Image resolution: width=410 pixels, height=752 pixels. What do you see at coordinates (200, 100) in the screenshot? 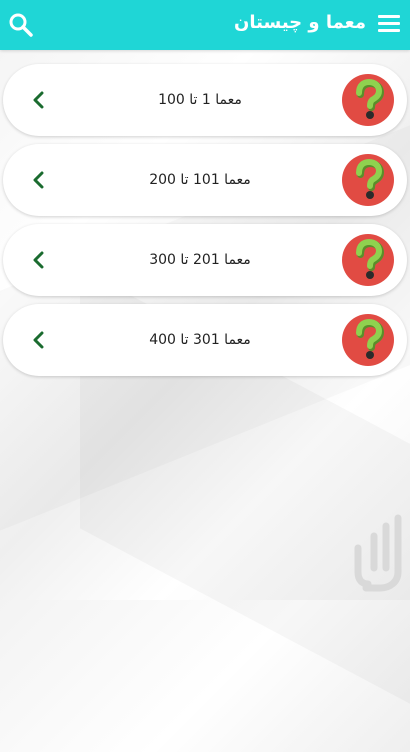
I see `list-item-label: معما 1 تا 100` at bounding box center [200, 100].